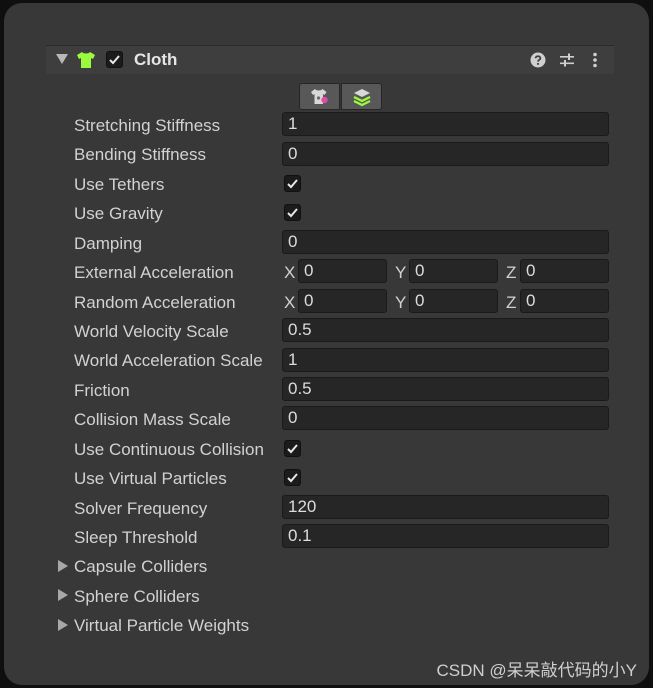 This screenshot has width=653, height=688. What do you see at coordinates (141, 508) in the screenshot?
I see `solver-frequency-label: Solver Frequency` at bounding box center [141, 508].